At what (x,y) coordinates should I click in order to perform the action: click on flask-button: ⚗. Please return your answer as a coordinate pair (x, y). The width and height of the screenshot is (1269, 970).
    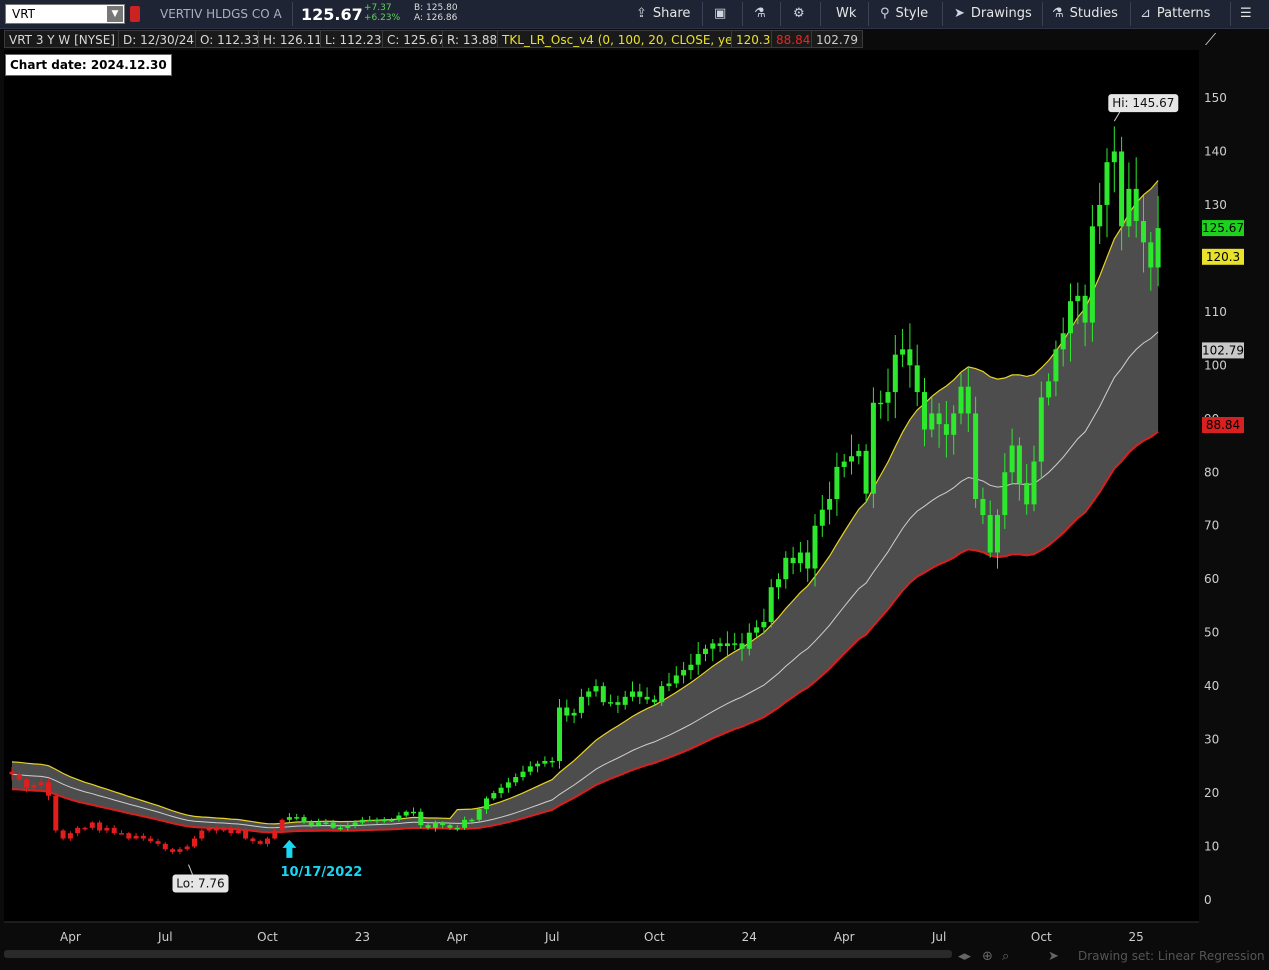
    Looking at the image, I should click on (763, 13).